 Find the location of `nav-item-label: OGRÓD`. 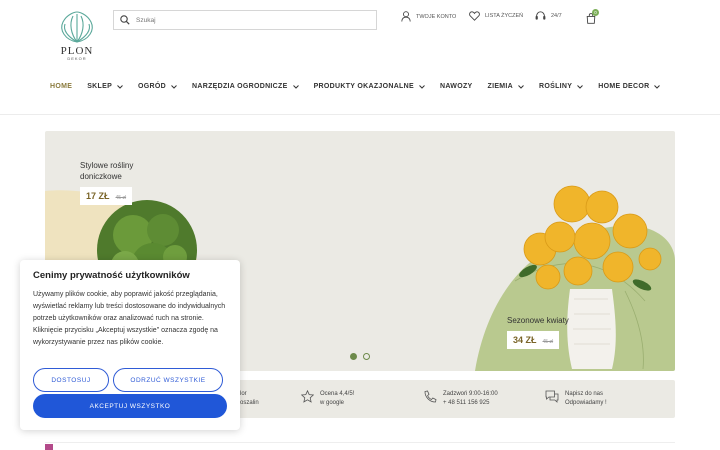

nav-item-label: OGRÓD is located at coordinates (152, 86).